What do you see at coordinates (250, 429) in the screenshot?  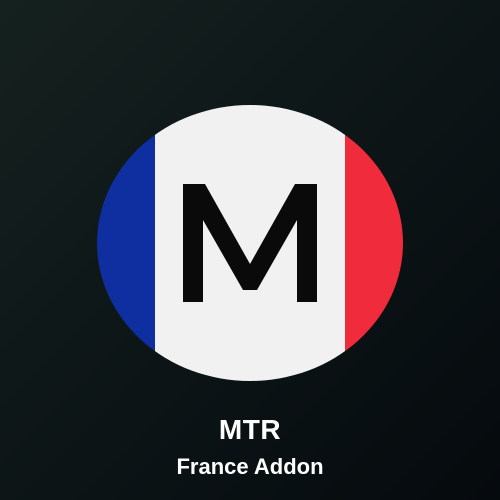 I see `app-name: MTR` at bounding box center [250, 429].